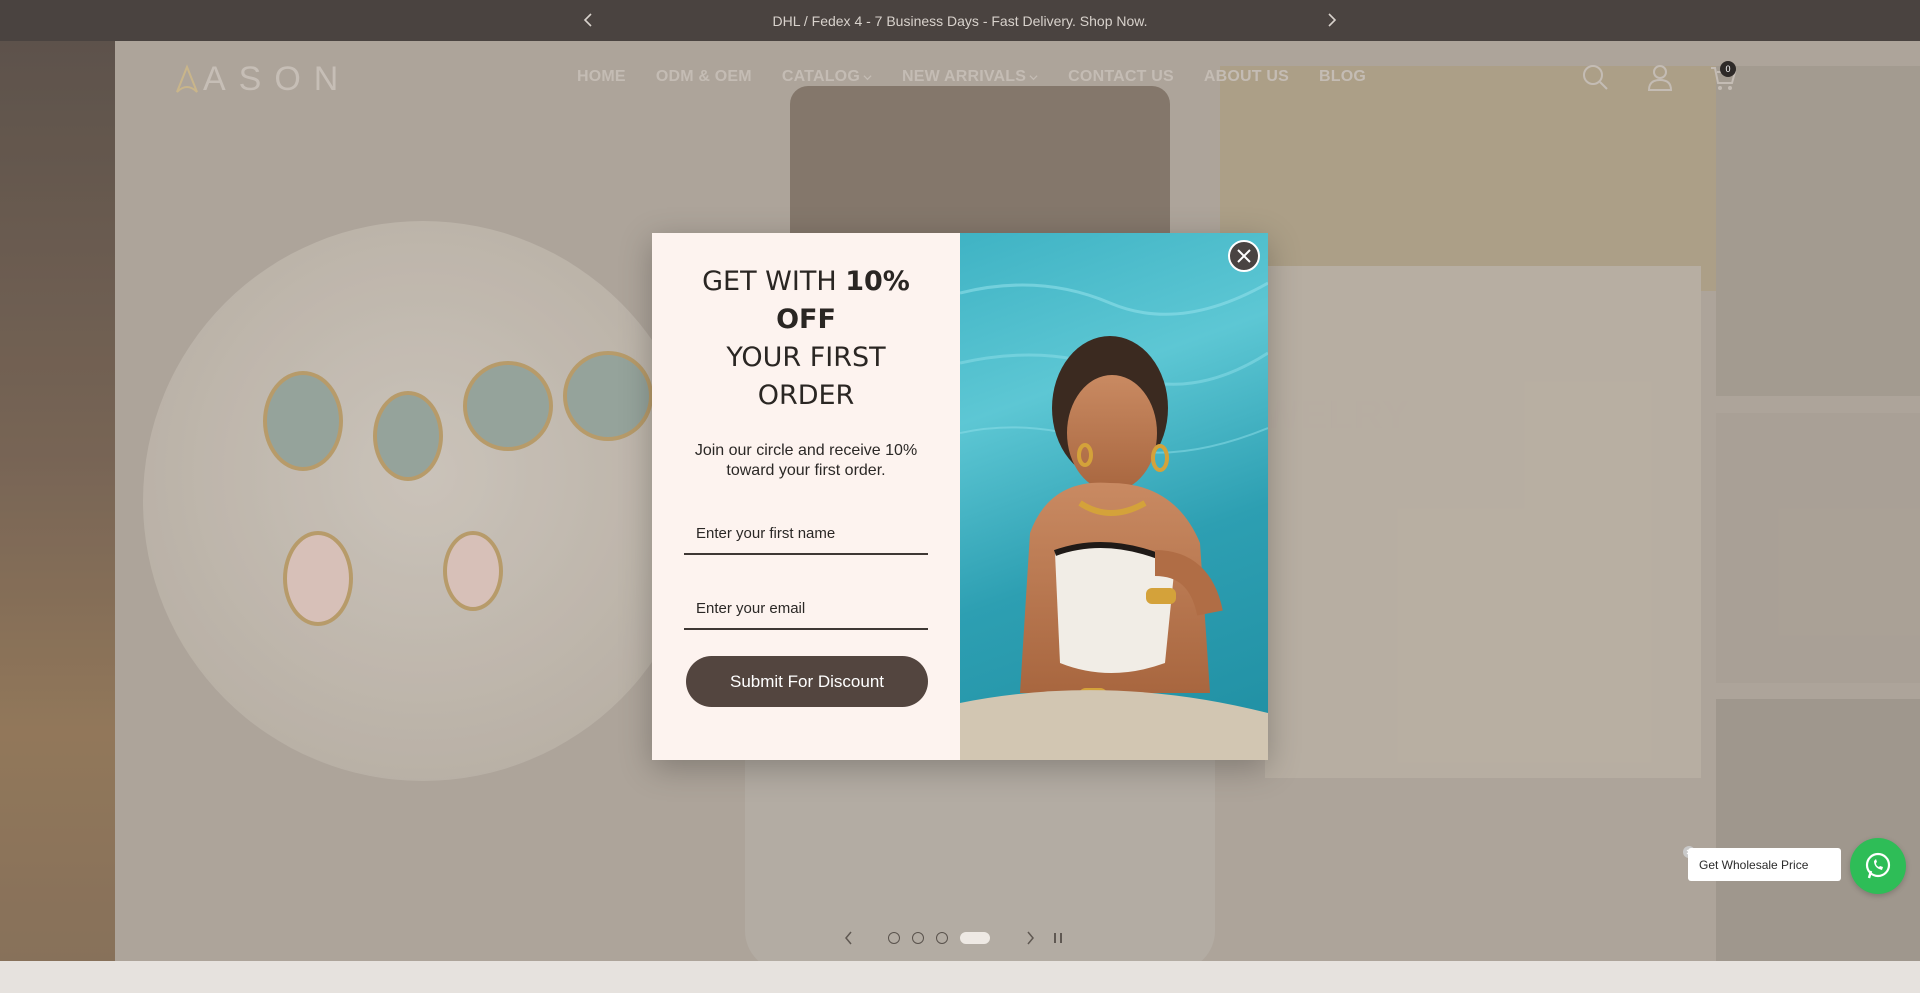 Image resolution: width=1920 pixels, height=993 pixels. What do you see at coordinates (953, 938) in the screenshot?
I see `slider-controls` at bounding box center [953, 938].